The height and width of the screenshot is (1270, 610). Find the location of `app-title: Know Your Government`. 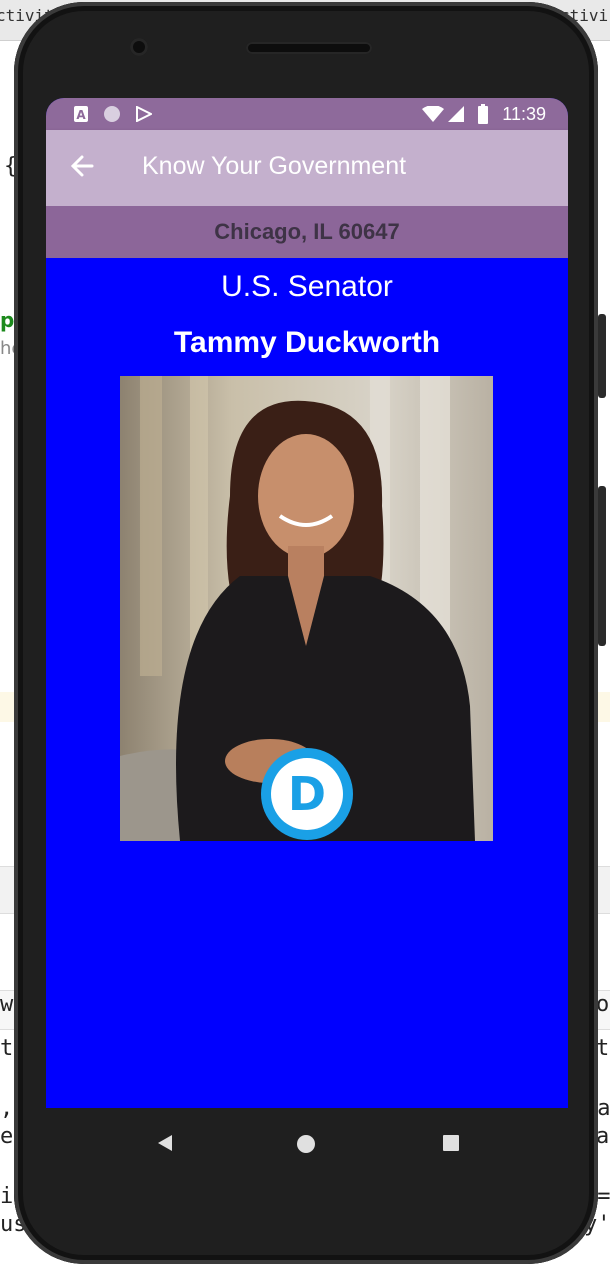

app-title: Know Your Government is located at coordinates (274, 166).